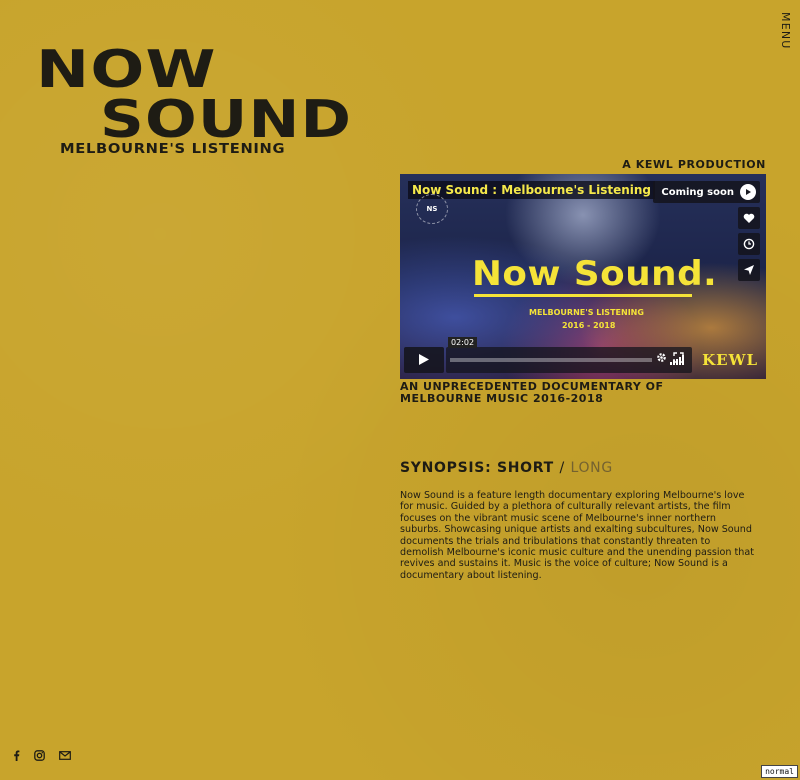 The image size is (800, 780). What do you see at coordinates (785, 31) in the screenshot?
I see `menu-button: MENU` at bounding box center [785, 31].